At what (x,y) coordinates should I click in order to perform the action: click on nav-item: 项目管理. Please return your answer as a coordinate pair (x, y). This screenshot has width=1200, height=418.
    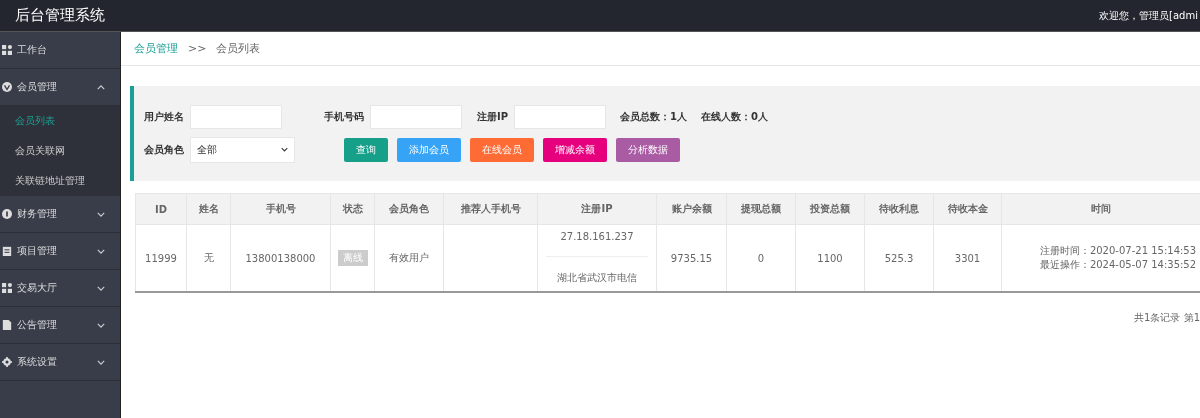
    Looking at the image, I should click on (60, 251).